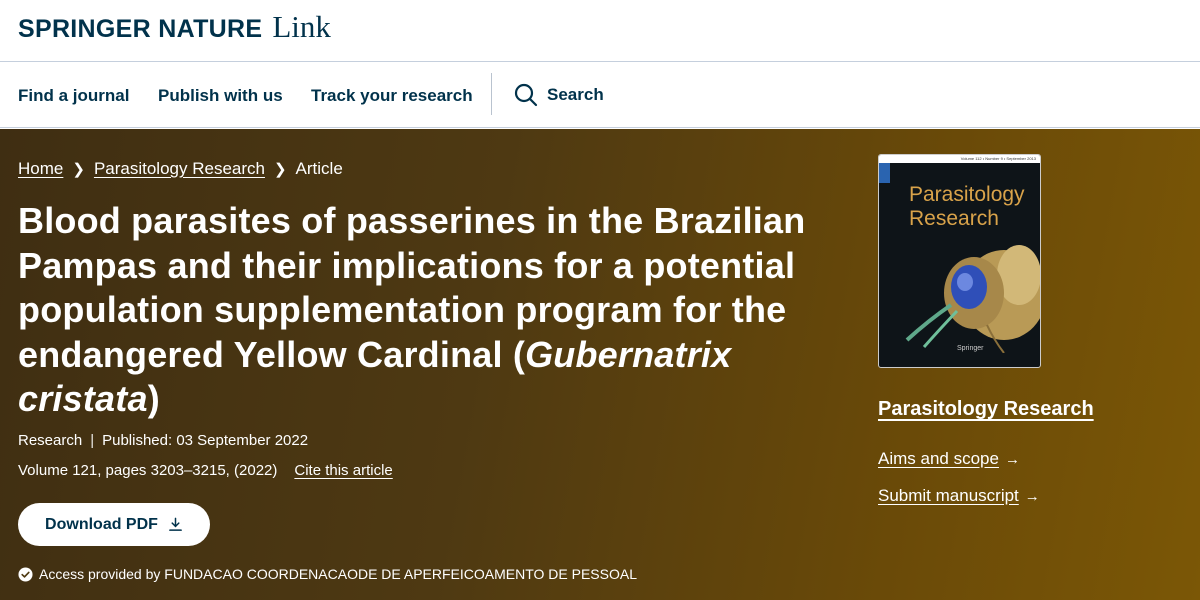  I want to click on download-pdf-button: Download PDF, so click(114, 524).